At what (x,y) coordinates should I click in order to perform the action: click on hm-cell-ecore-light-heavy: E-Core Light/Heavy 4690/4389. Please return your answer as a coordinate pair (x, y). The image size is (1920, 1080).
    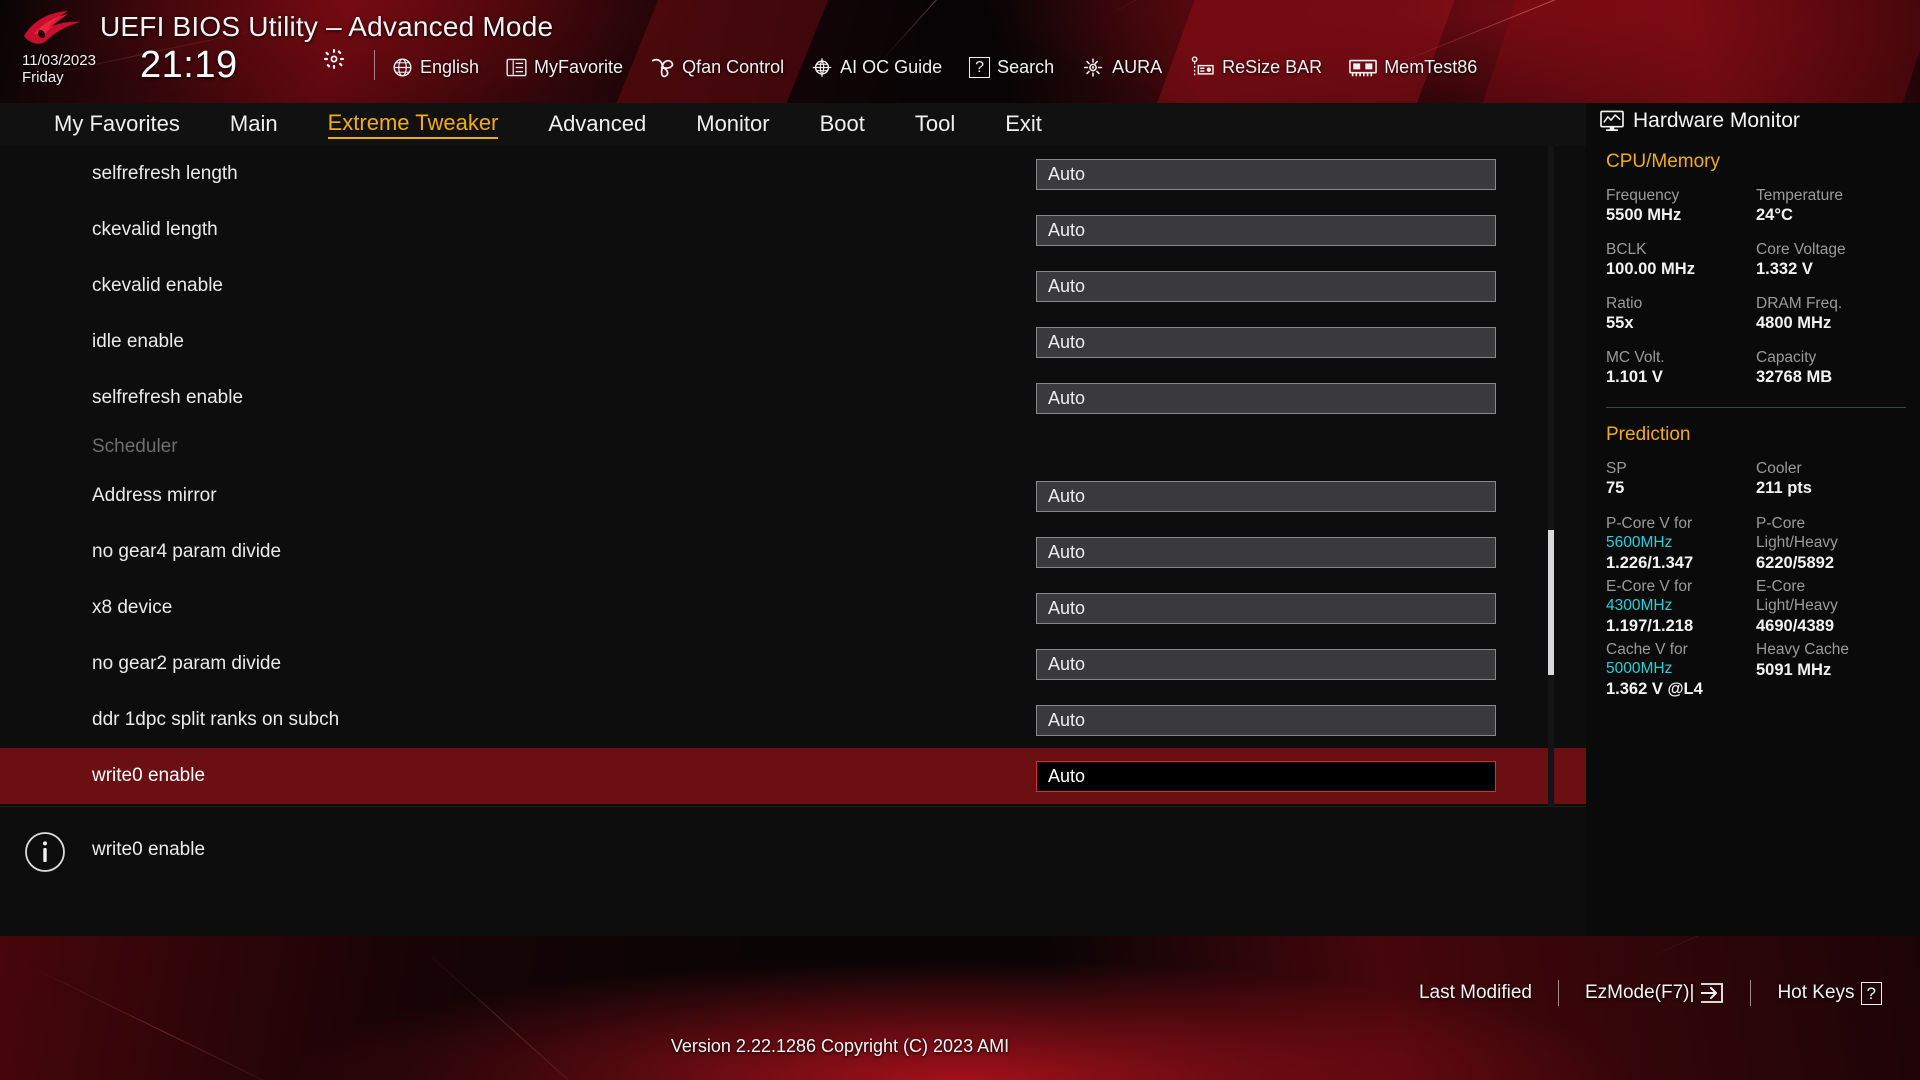
    Looking at the image, I should click on (1831, 608).